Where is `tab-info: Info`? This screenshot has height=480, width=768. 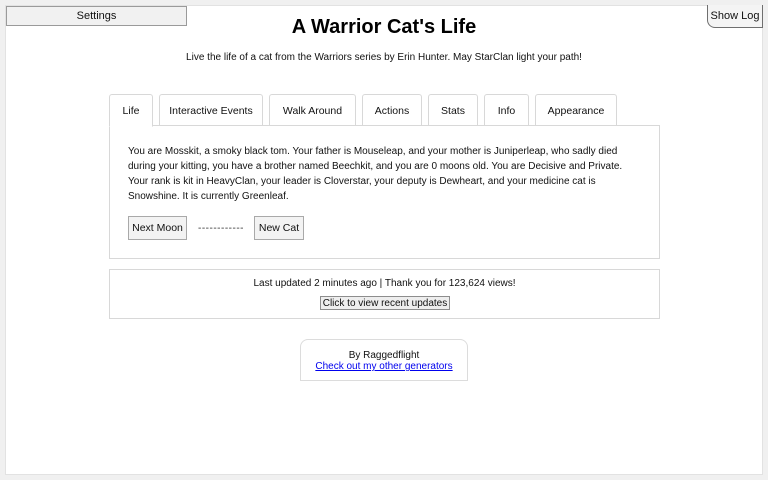 tab-info: Info is located at coordinates (506, 110).